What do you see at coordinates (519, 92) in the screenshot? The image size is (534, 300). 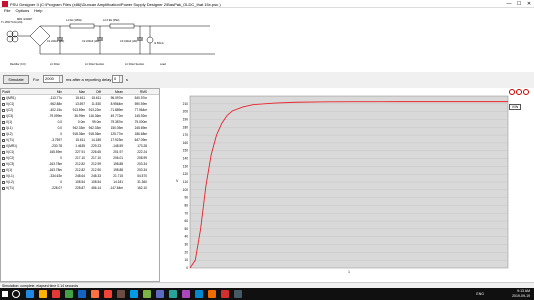 I see `zoom-out-icon` at bounding box center [519, 92].